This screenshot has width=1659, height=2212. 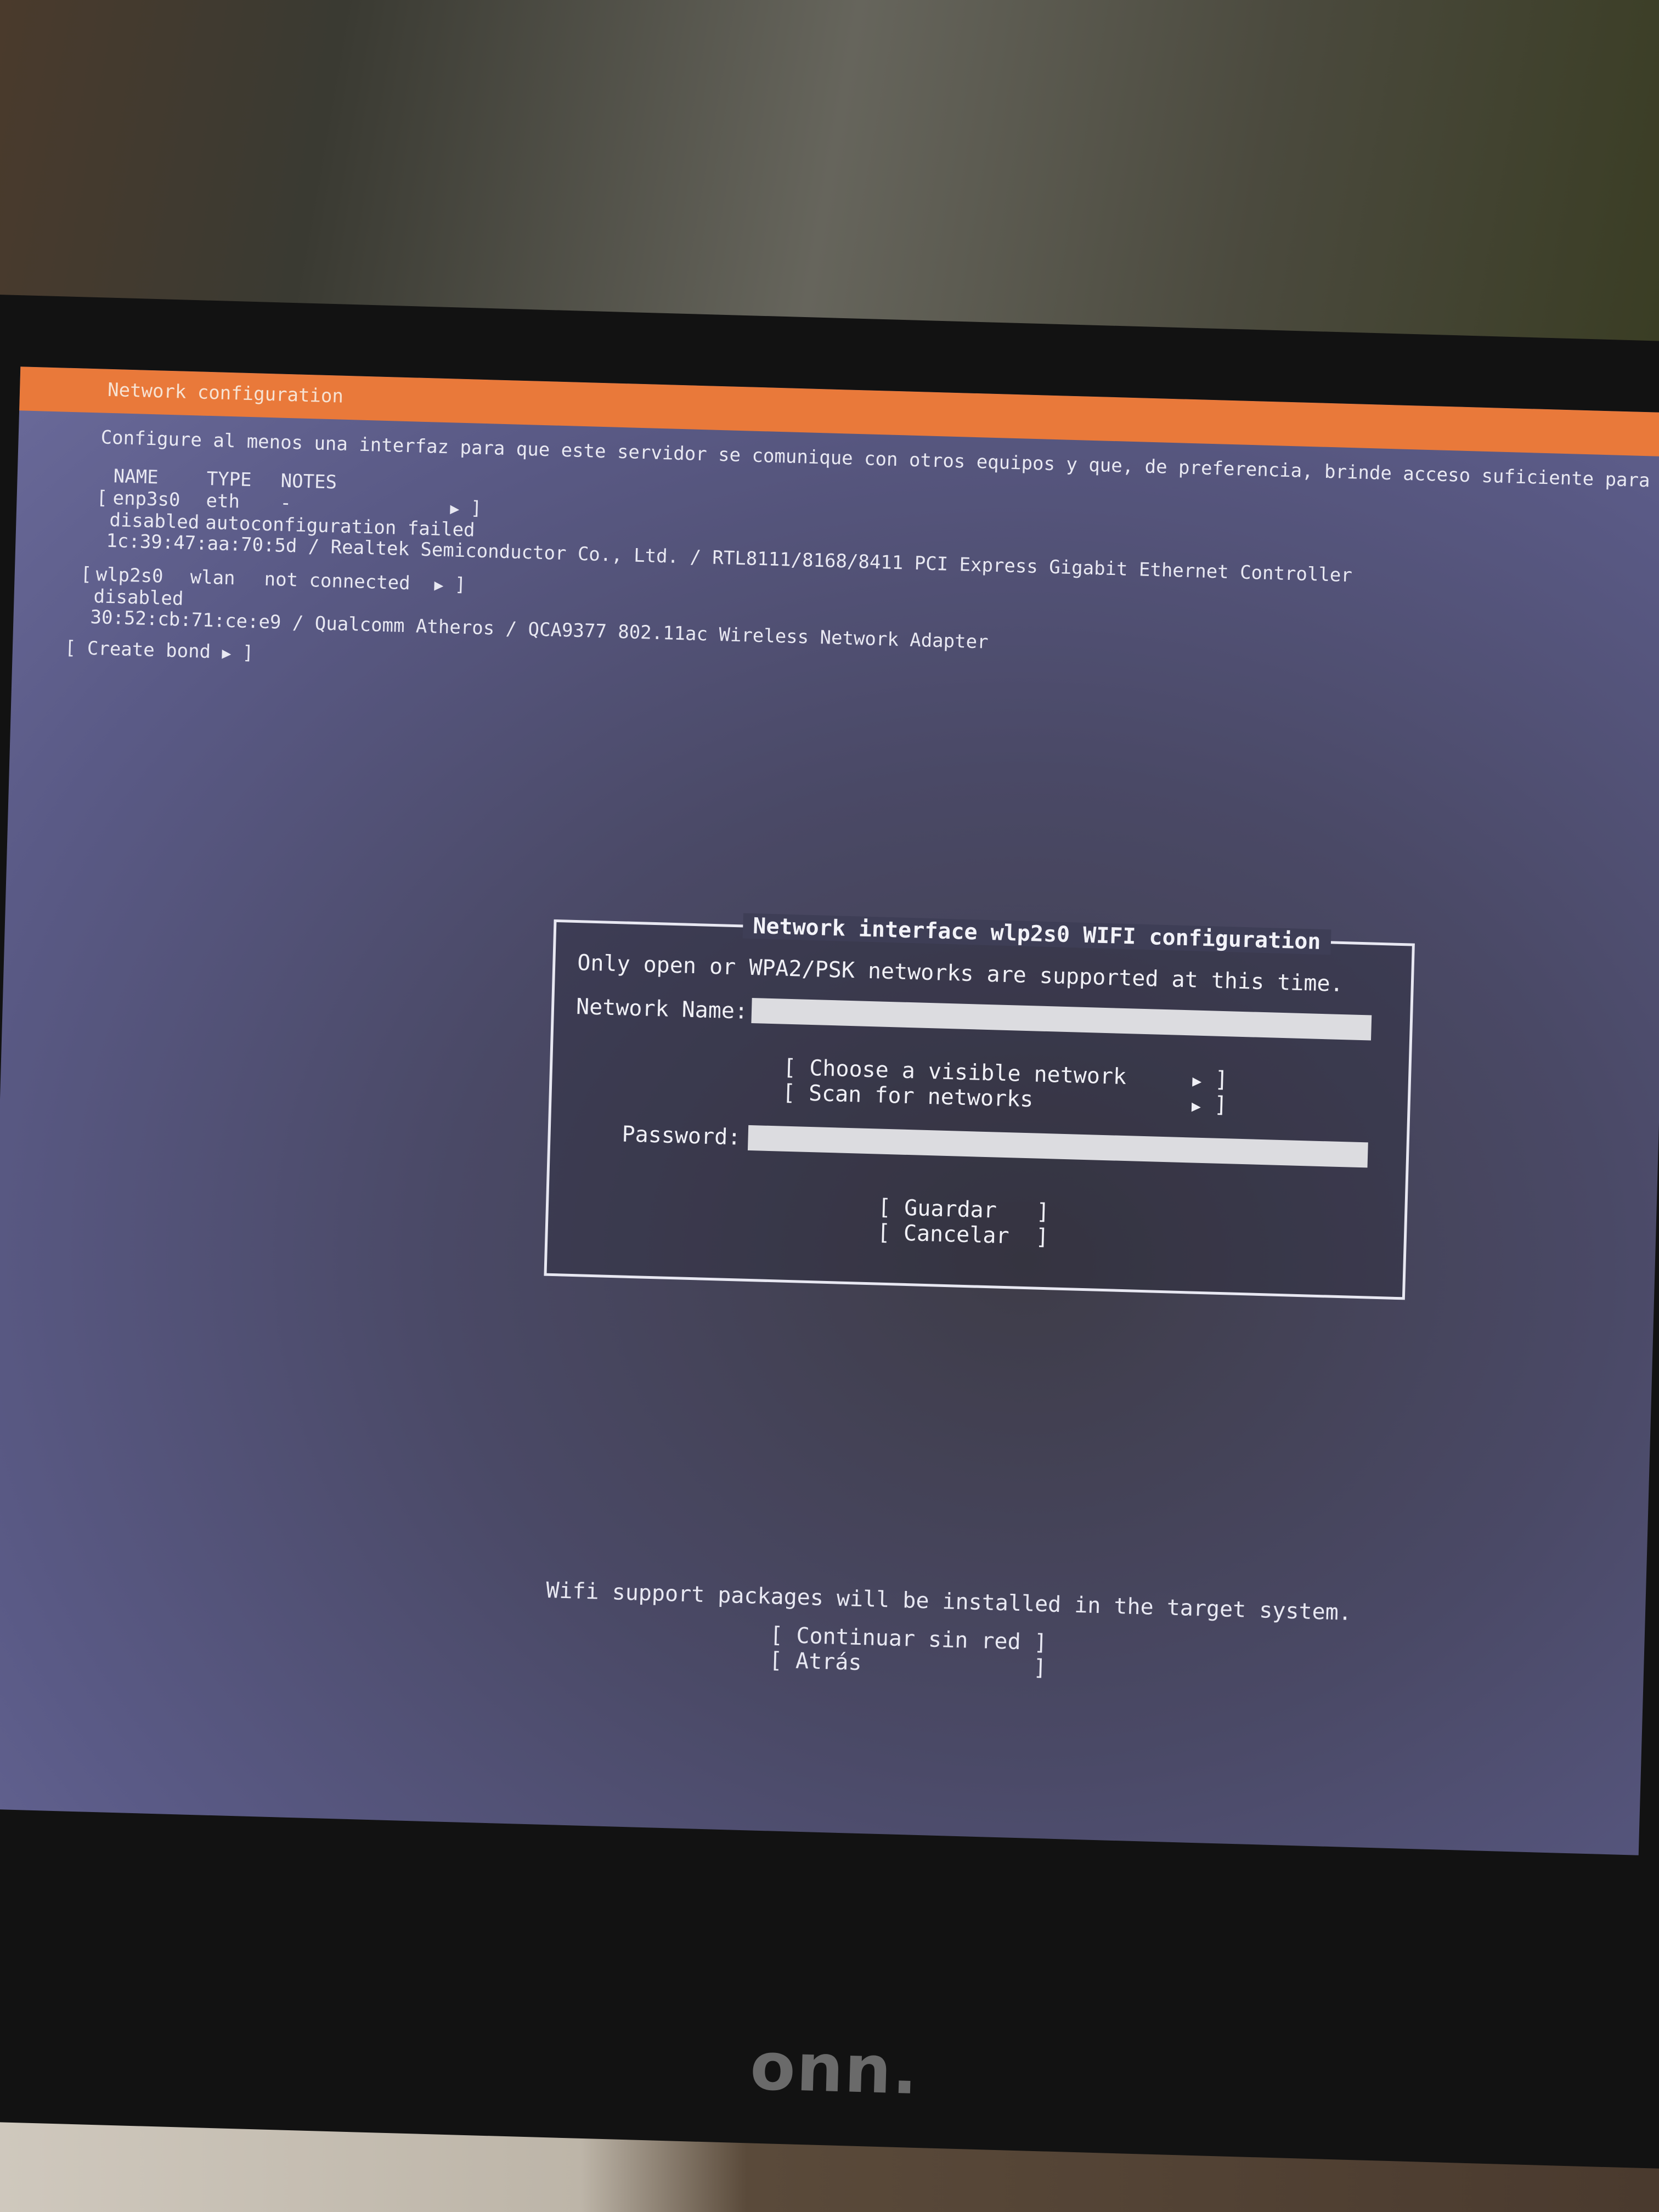 What do you see at coordinates (146, 499) in the screenshot?
I see `interface-name: enp3s0` at bounding box center [146, 499].